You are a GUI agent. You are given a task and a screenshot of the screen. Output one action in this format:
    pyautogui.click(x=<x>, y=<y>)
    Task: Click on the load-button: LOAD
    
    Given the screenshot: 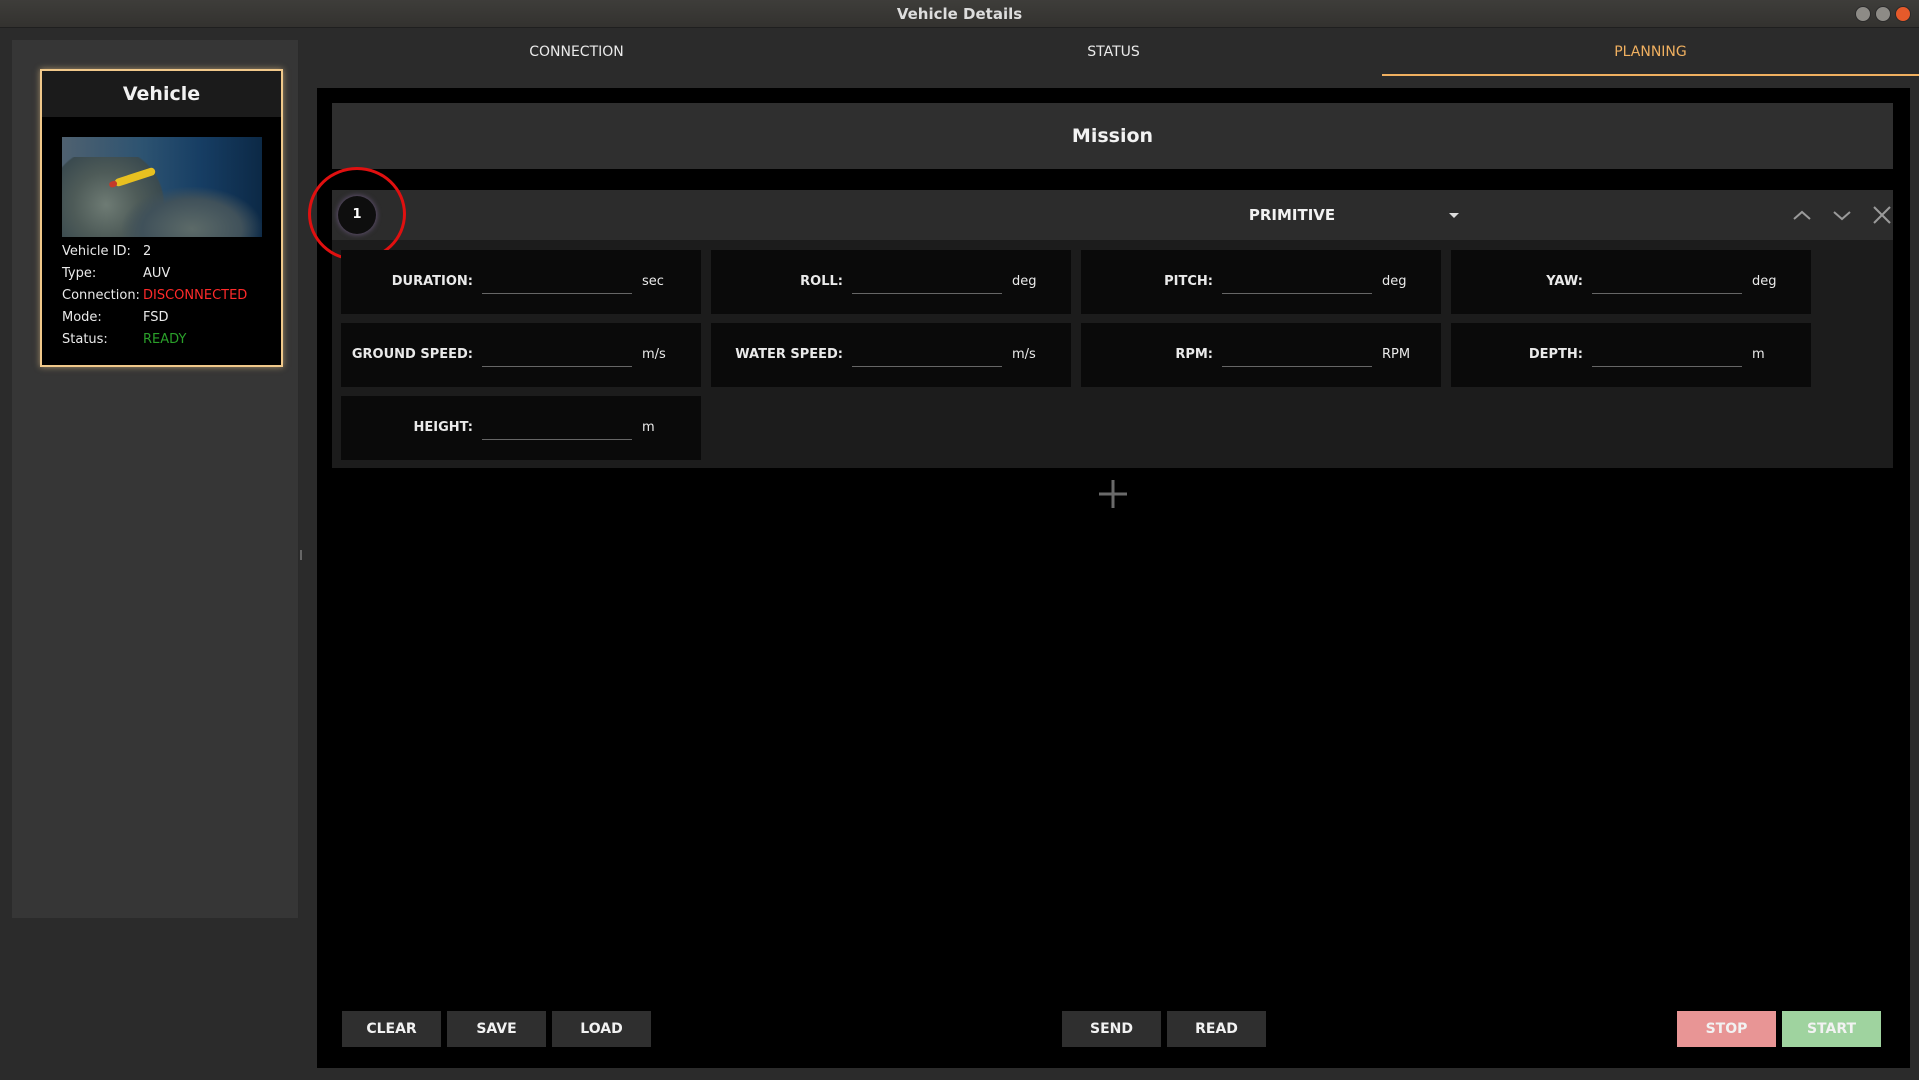 What is the action you would take?
    pyautogui.click(x=601, y=1029)
    